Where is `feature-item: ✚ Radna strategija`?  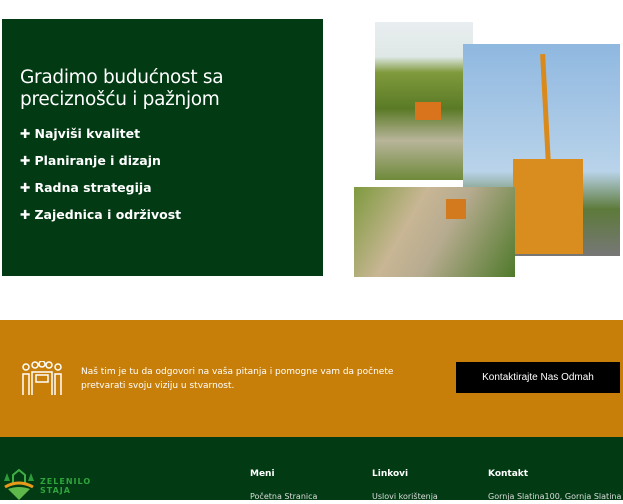
feature-item: ✚ Radna strategija is located at coordinates (86, 187).